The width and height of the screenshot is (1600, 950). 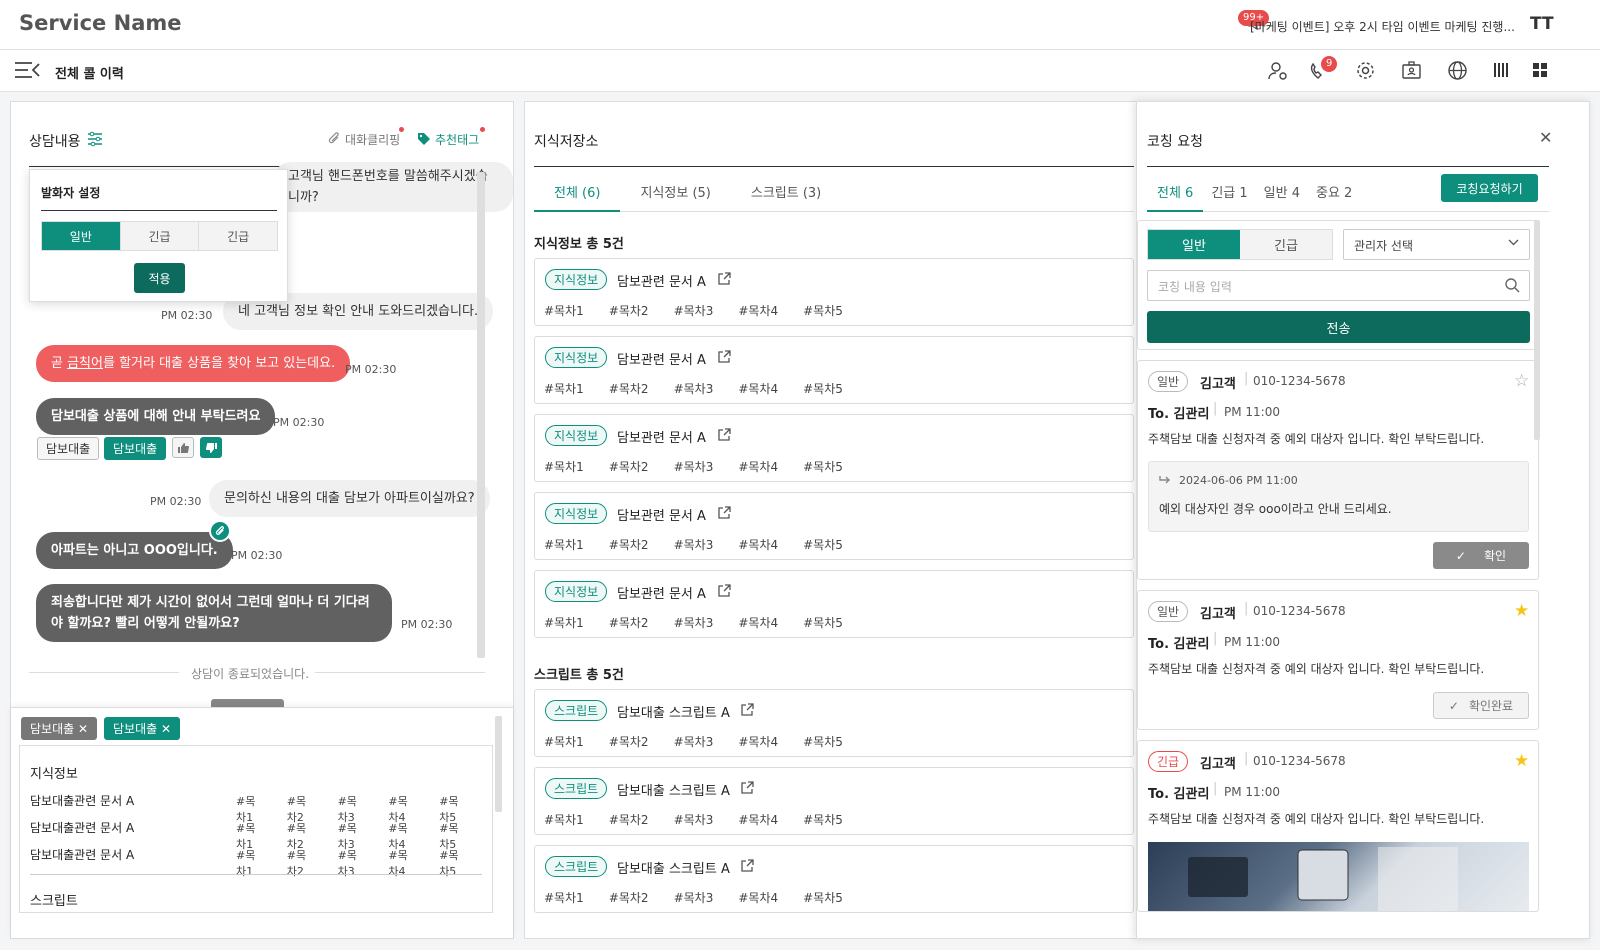 I want to click on grid-apps-icon, so click(x=1540, y=70).